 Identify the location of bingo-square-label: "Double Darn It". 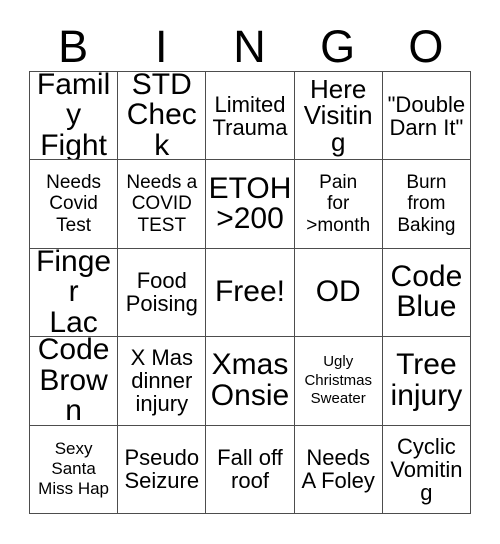
(426, 115).